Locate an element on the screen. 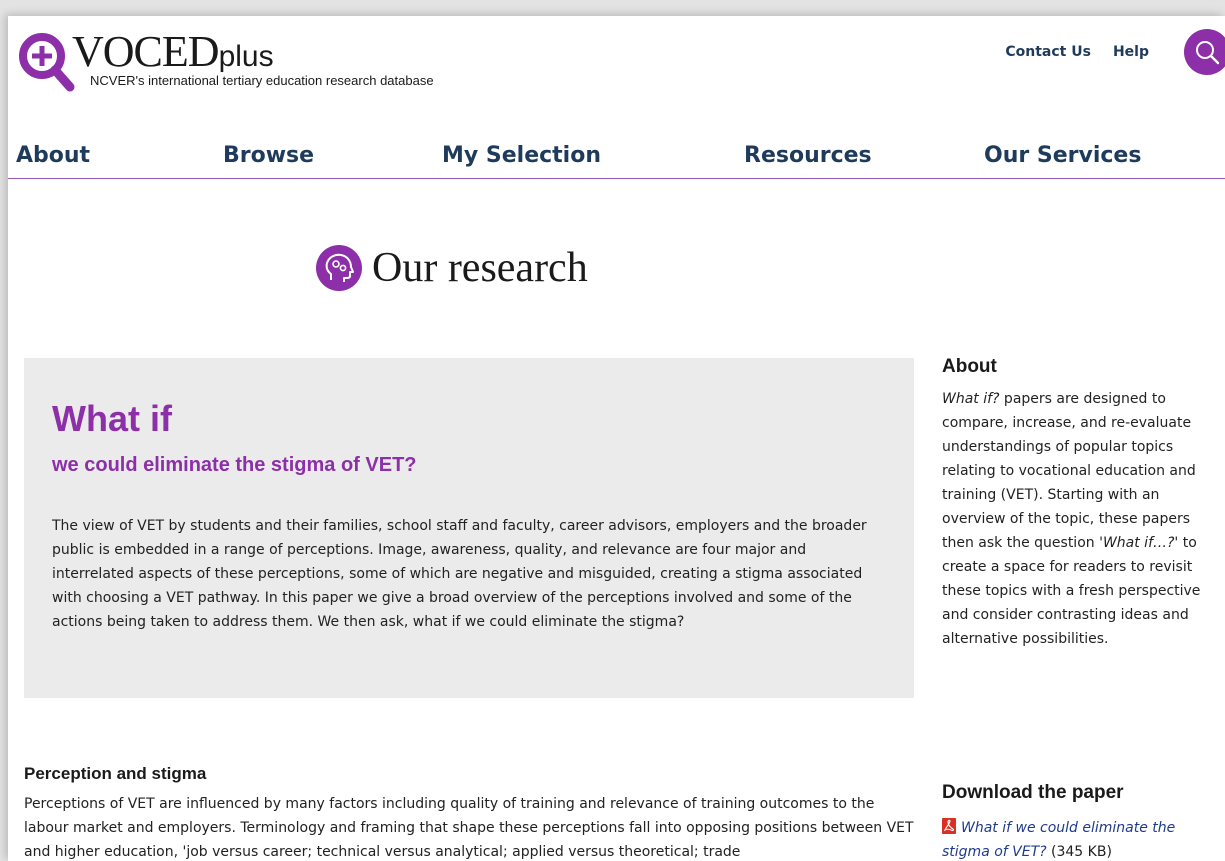 This screenshot has width=1225, height=861. nav-about: About is located at coordinates (53, 155).